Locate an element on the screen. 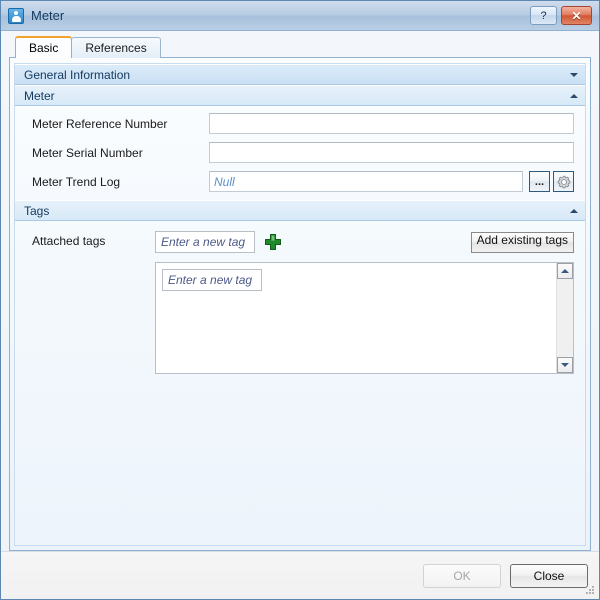 The width and height of the screenshot is (600, 600). dialog-footer: OK Close is located at coordinates (300, 575).